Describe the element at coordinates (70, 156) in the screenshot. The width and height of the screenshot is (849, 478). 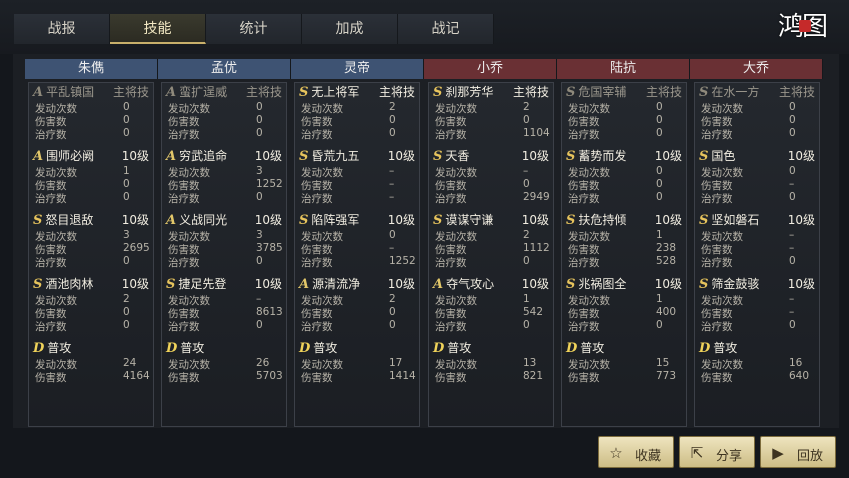
I see `skill-name: 围师必阙` at that location.